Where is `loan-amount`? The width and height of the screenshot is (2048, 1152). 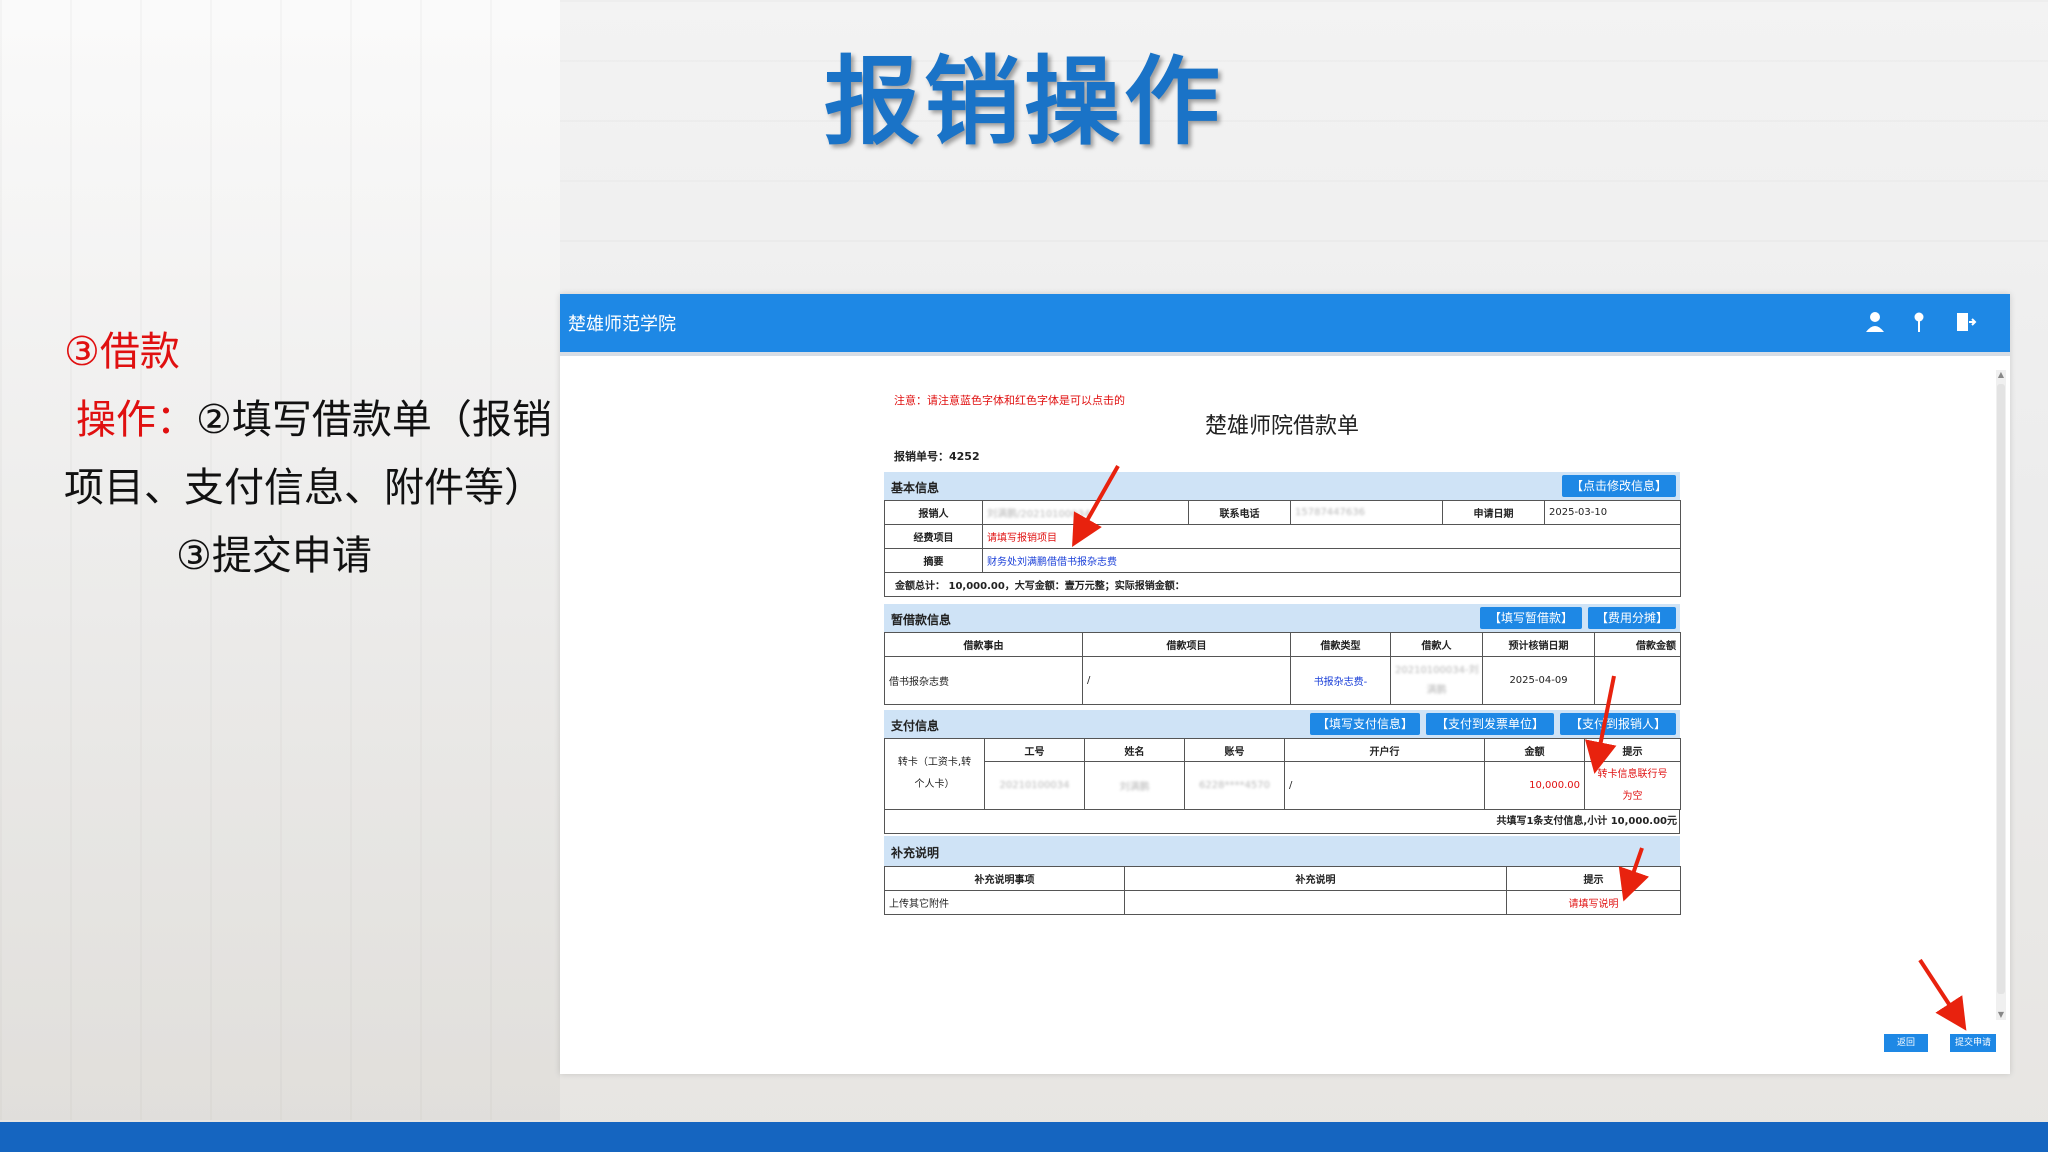 loan-amount is located at coordinates (1637, 680).